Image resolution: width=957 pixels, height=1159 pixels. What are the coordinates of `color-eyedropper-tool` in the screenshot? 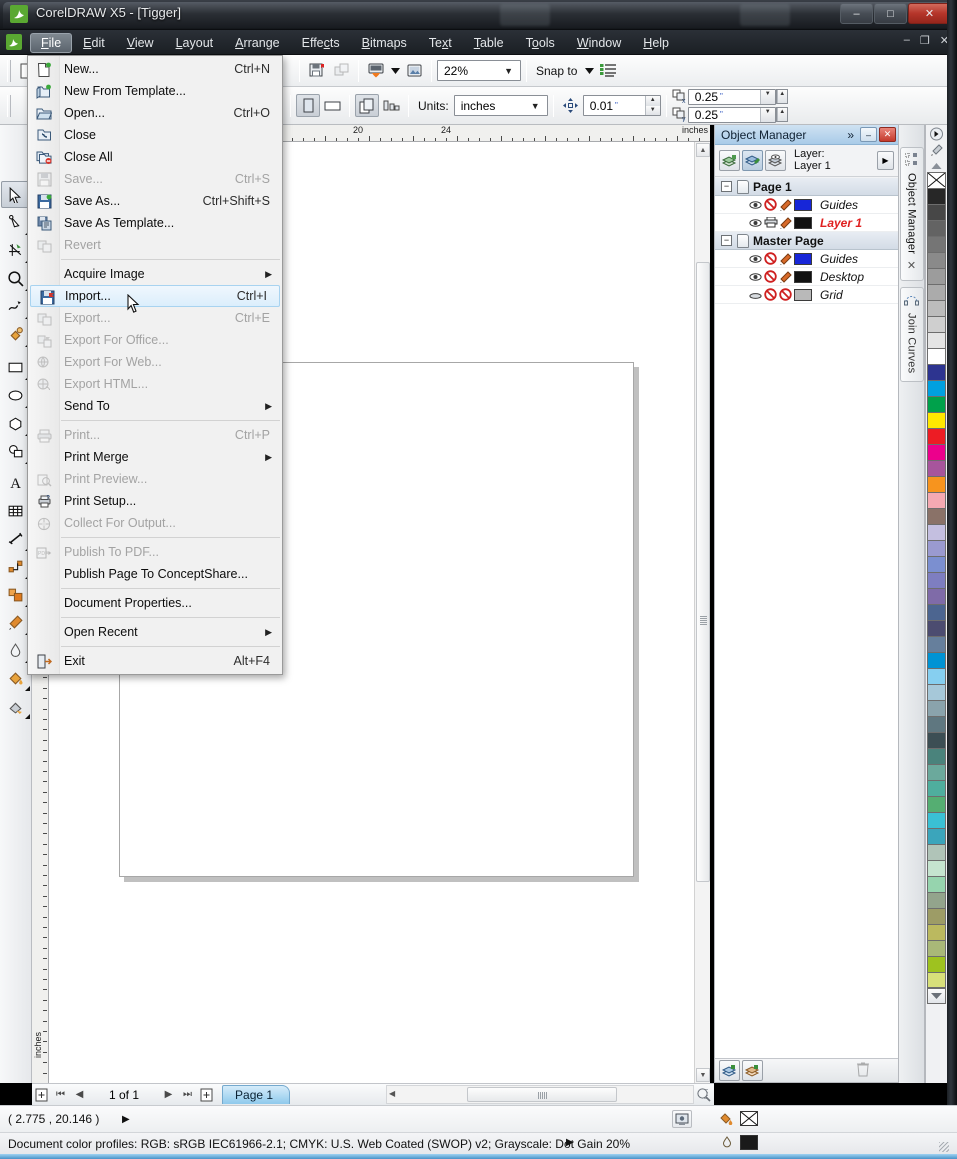 It's located at (16, 622).